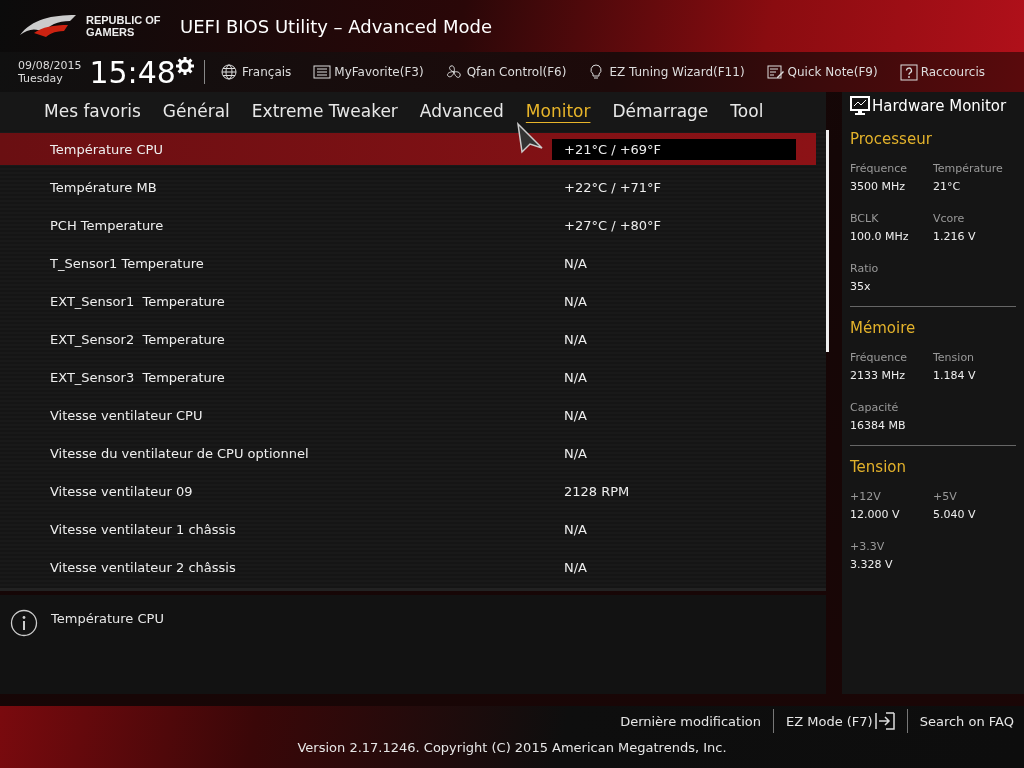 The height and width of the screenshot is (768, 1024). Describe the element at coordinates (24, 623) in the screenshot. I see `info-icon` at that location.